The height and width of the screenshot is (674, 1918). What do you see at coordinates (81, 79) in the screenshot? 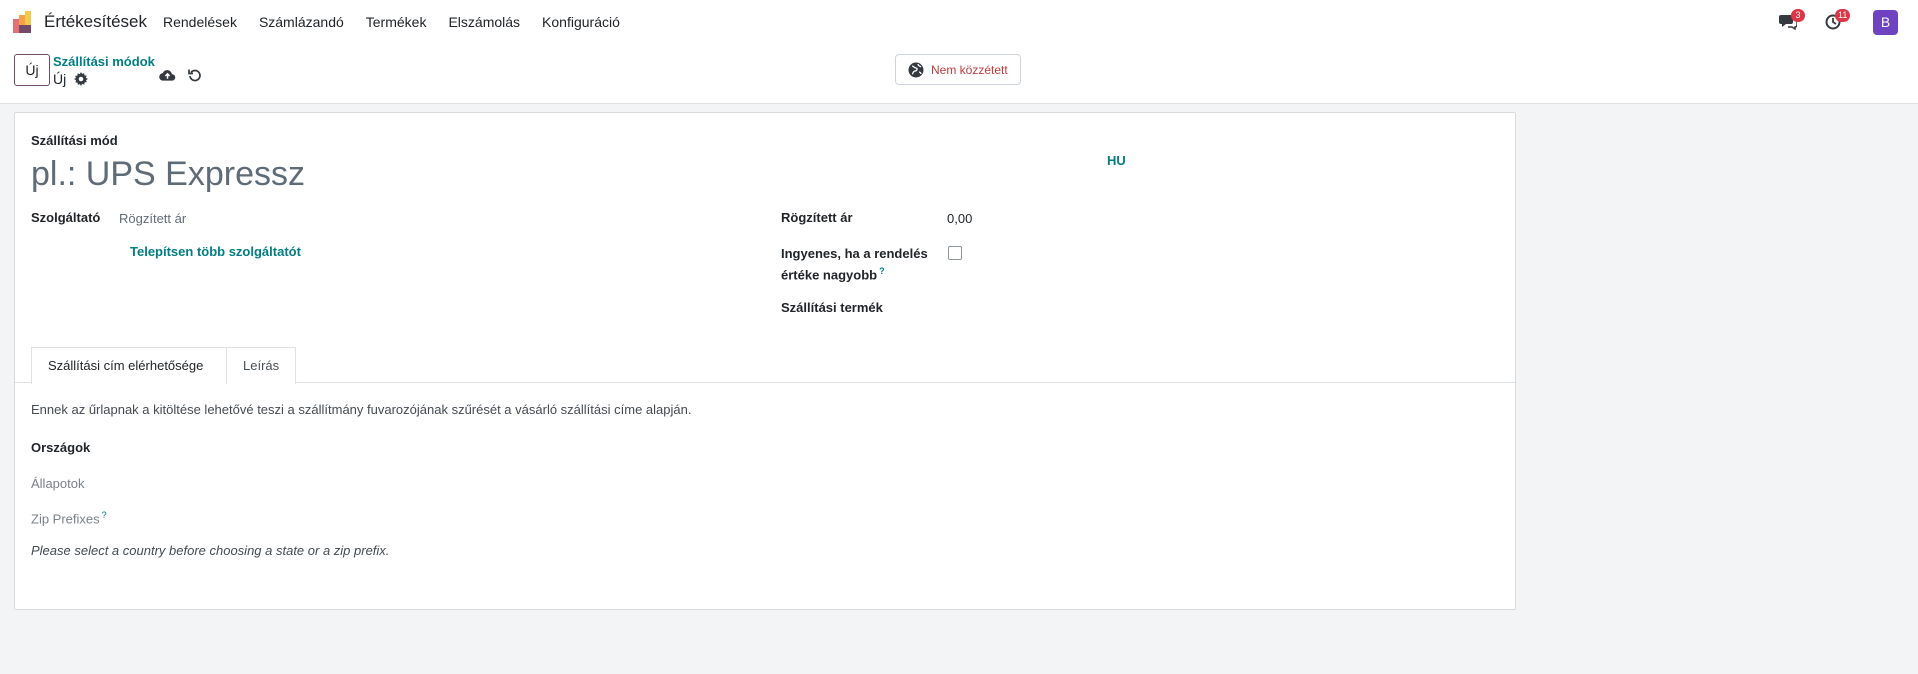
I see `gear-icon` at bounding box center [81, 79].